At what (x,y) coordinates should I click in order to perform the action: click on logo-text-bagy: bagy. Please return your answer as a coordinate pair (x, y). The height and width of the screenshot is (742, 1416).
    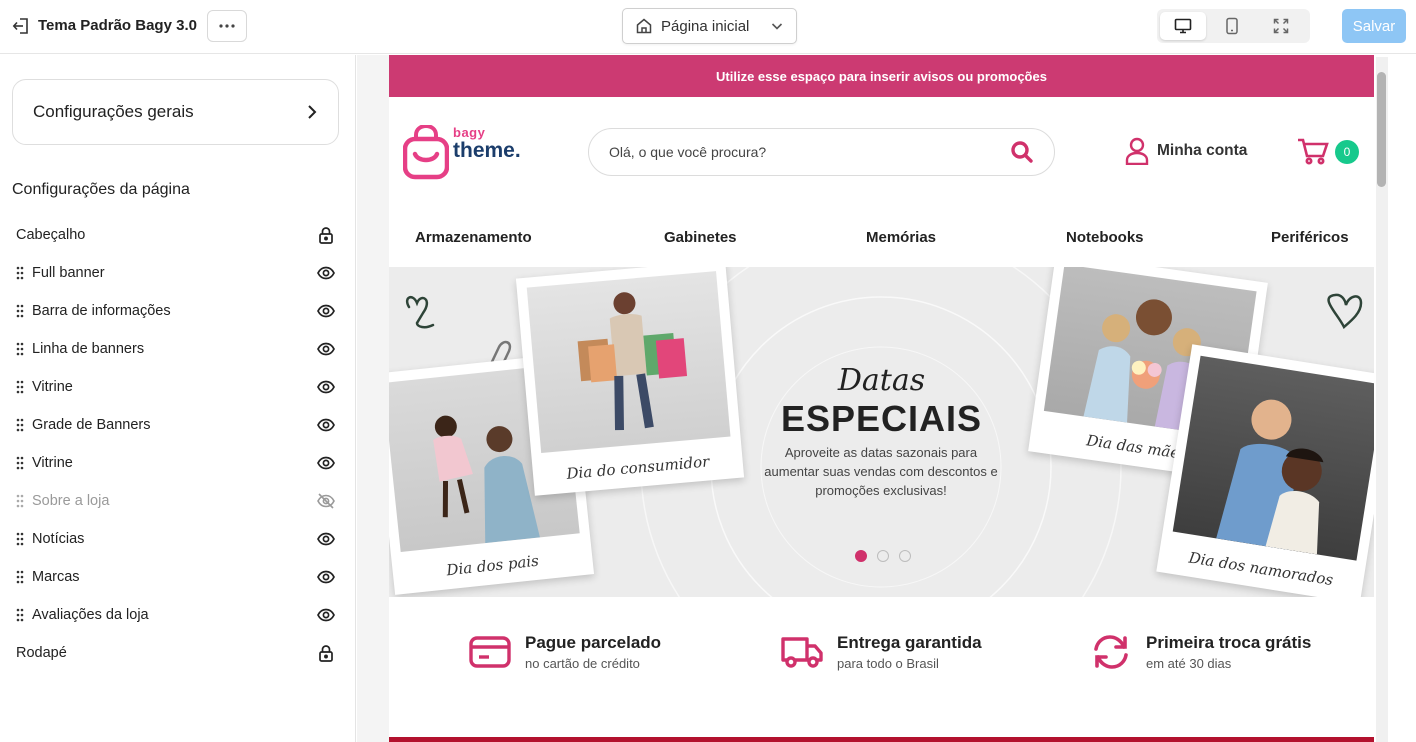
    Looking at the image, I should click on (469, 132).